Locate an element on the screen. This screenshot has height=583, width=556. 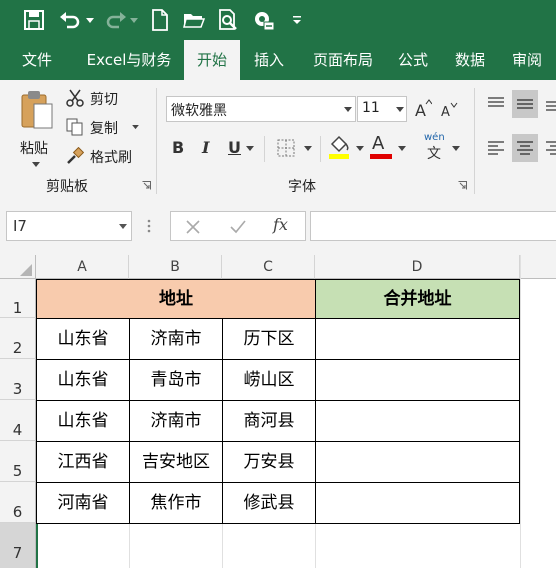
cell-c4: 商河县 is located at coordinates (269, 421).